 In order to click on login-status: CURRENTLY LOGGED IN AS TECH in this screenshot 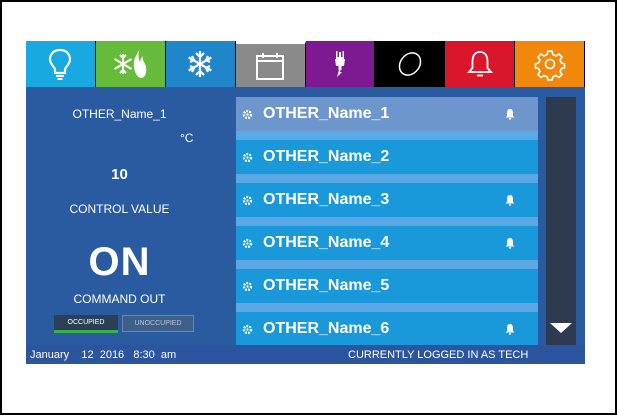, I will do `click(438, 355)`.